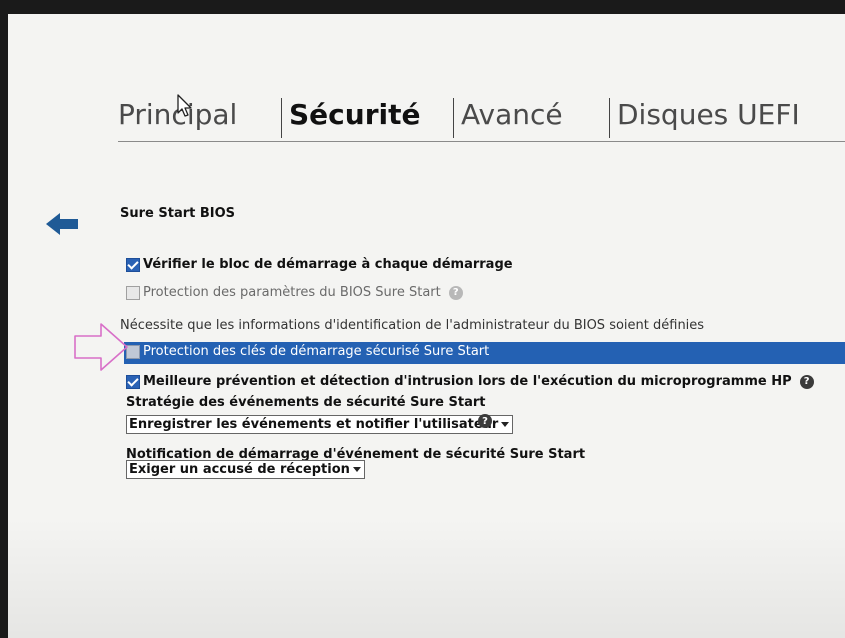 Image resolution: width=845 pixels, height=638 pixels. What do you see at coordinates (62, 224) in the screenshot?
I see `back-arrow-icon` at bounding box center [62, 224].